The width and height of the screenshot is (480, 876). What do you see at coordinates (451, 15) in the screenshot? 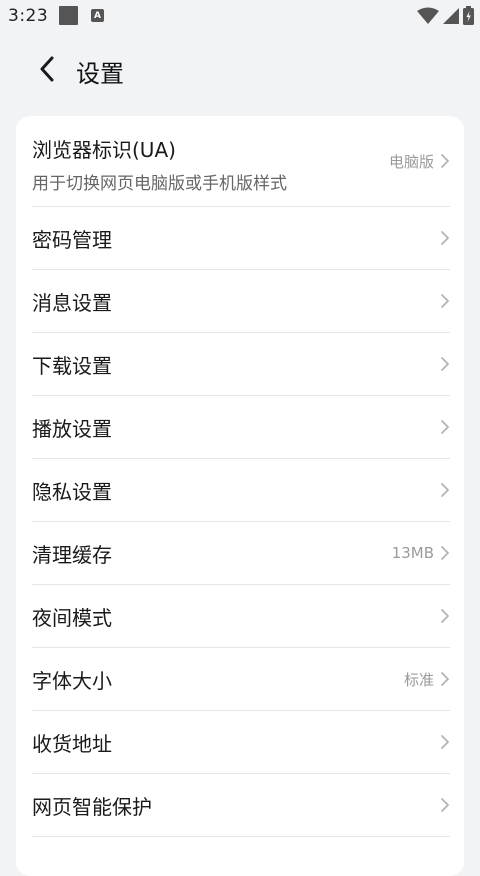
I see `signal-icon` at bounding box center [451, 15].